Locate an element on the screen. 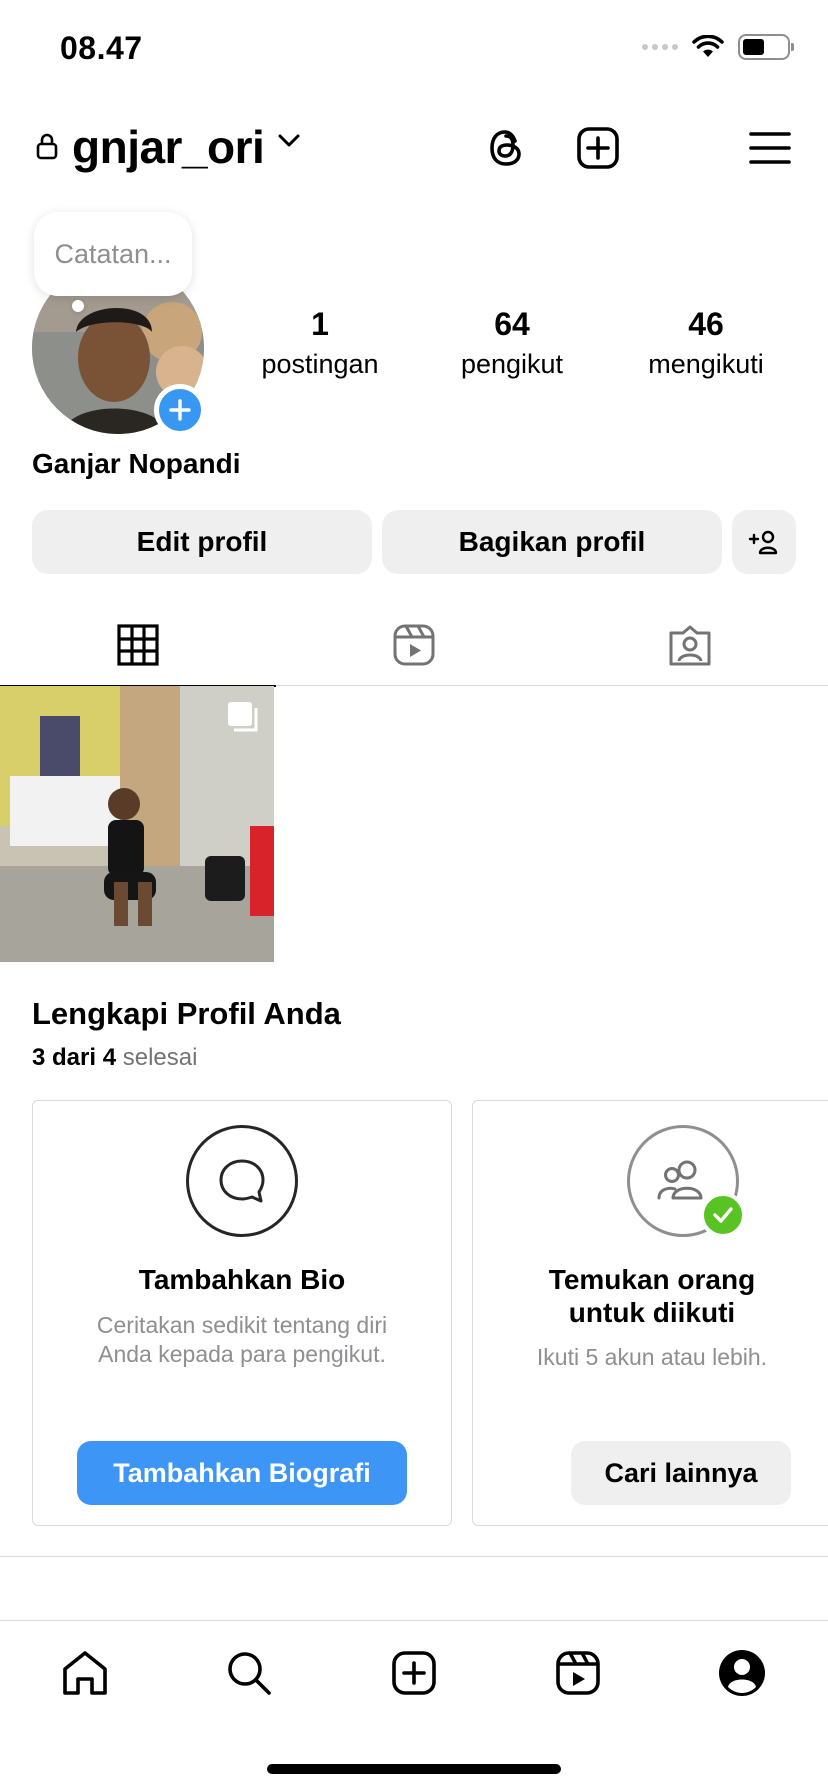  complete-profile-title: Lengkapi Profil Anda is located at coordinates (186, 1013).